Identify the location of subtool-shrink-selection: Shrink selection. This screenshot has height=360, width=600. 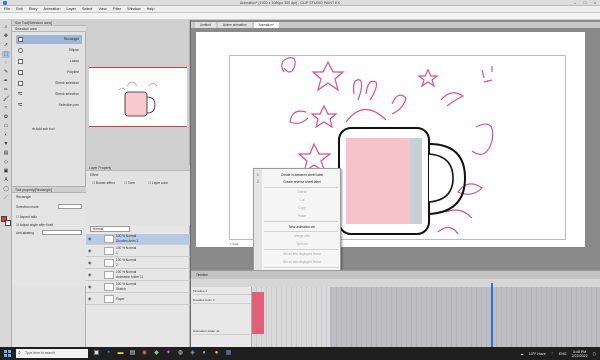
(49, 83).